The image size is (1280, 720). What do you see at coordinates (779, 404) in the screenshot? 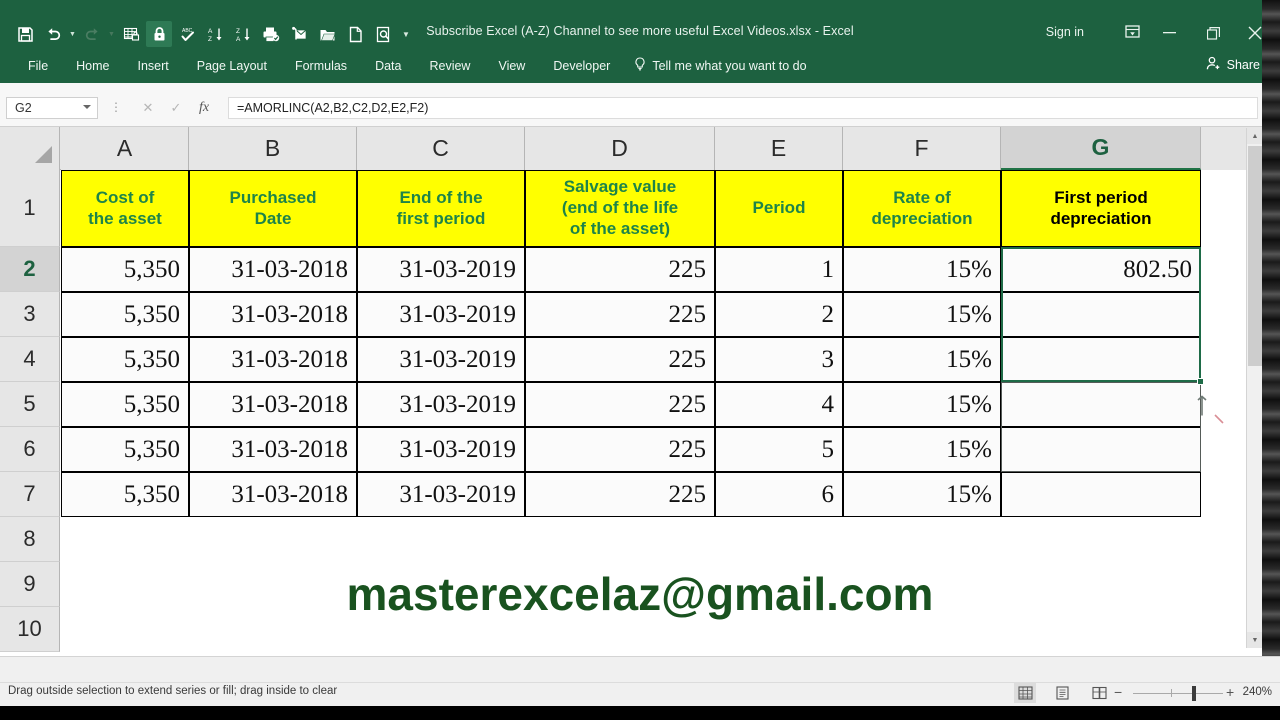
I see `cell-e5: 4` at bounding box center [779, 404].